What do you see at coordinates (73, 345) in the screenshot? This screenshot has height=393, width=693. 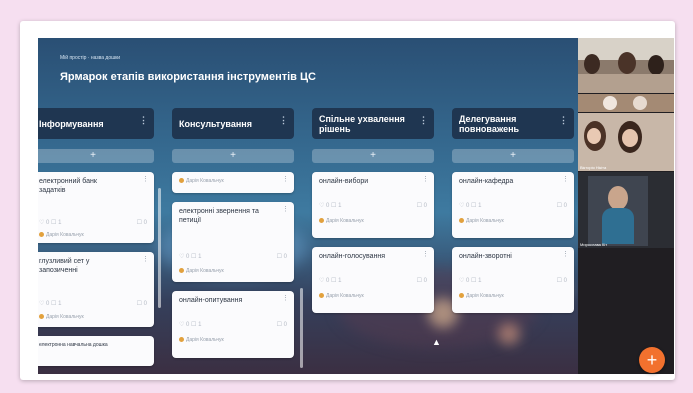 I see `post-text: електронна навчальна дошка` at bounding box center [73, 345].